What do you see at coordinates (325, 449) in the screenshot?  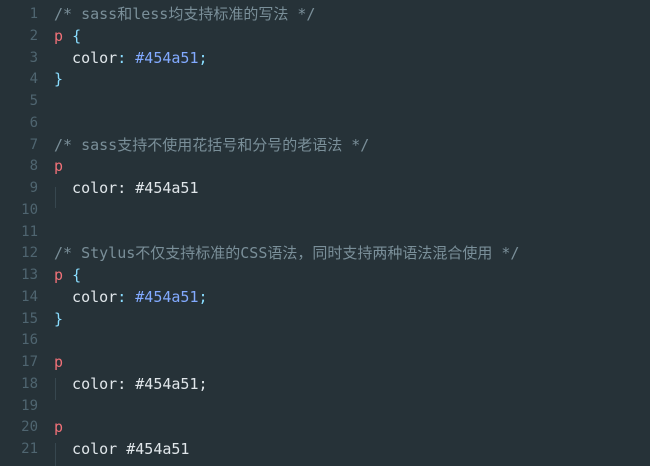 I see `code-line: 21 color #454a51` at bounding box center [325, 449].